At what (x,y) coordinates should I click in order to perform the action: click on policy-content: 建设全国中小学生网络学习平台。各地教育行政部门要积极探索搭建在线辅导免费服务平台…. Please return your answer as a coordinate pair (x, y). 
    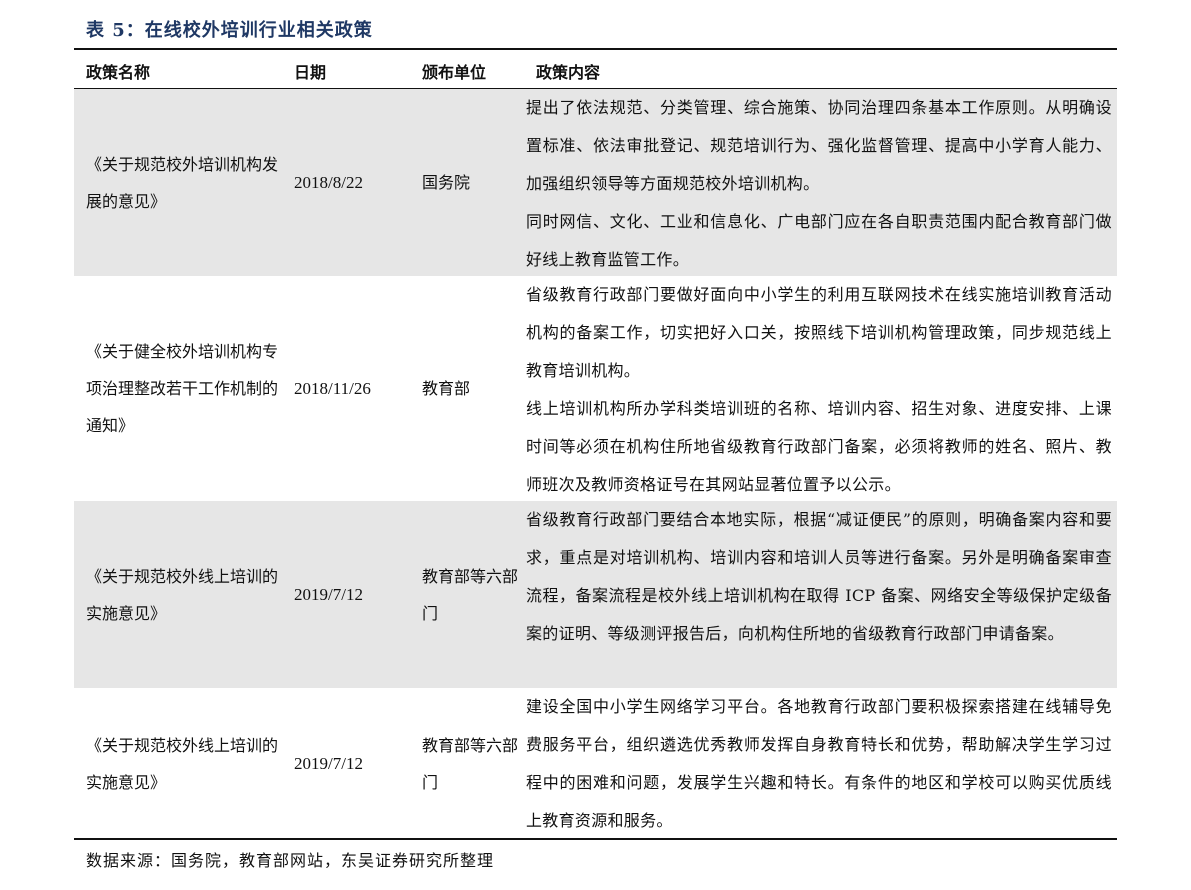
    Looking at the image, I should click on (819, 764).